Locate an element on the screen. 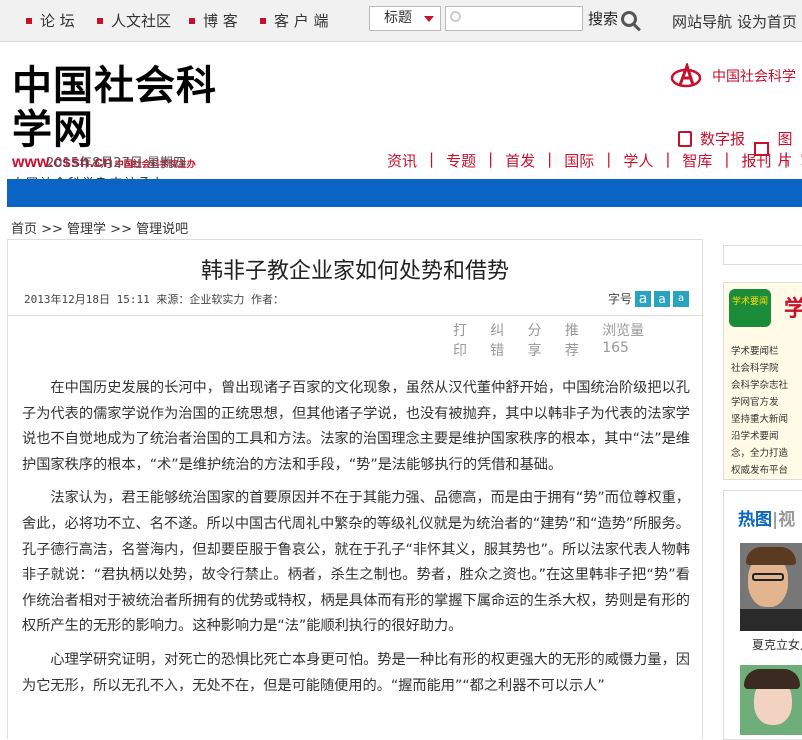 The height and width of the screenshot is (740, 802). font-size-control: 字号 a a a is located at coordinates (649, 298).